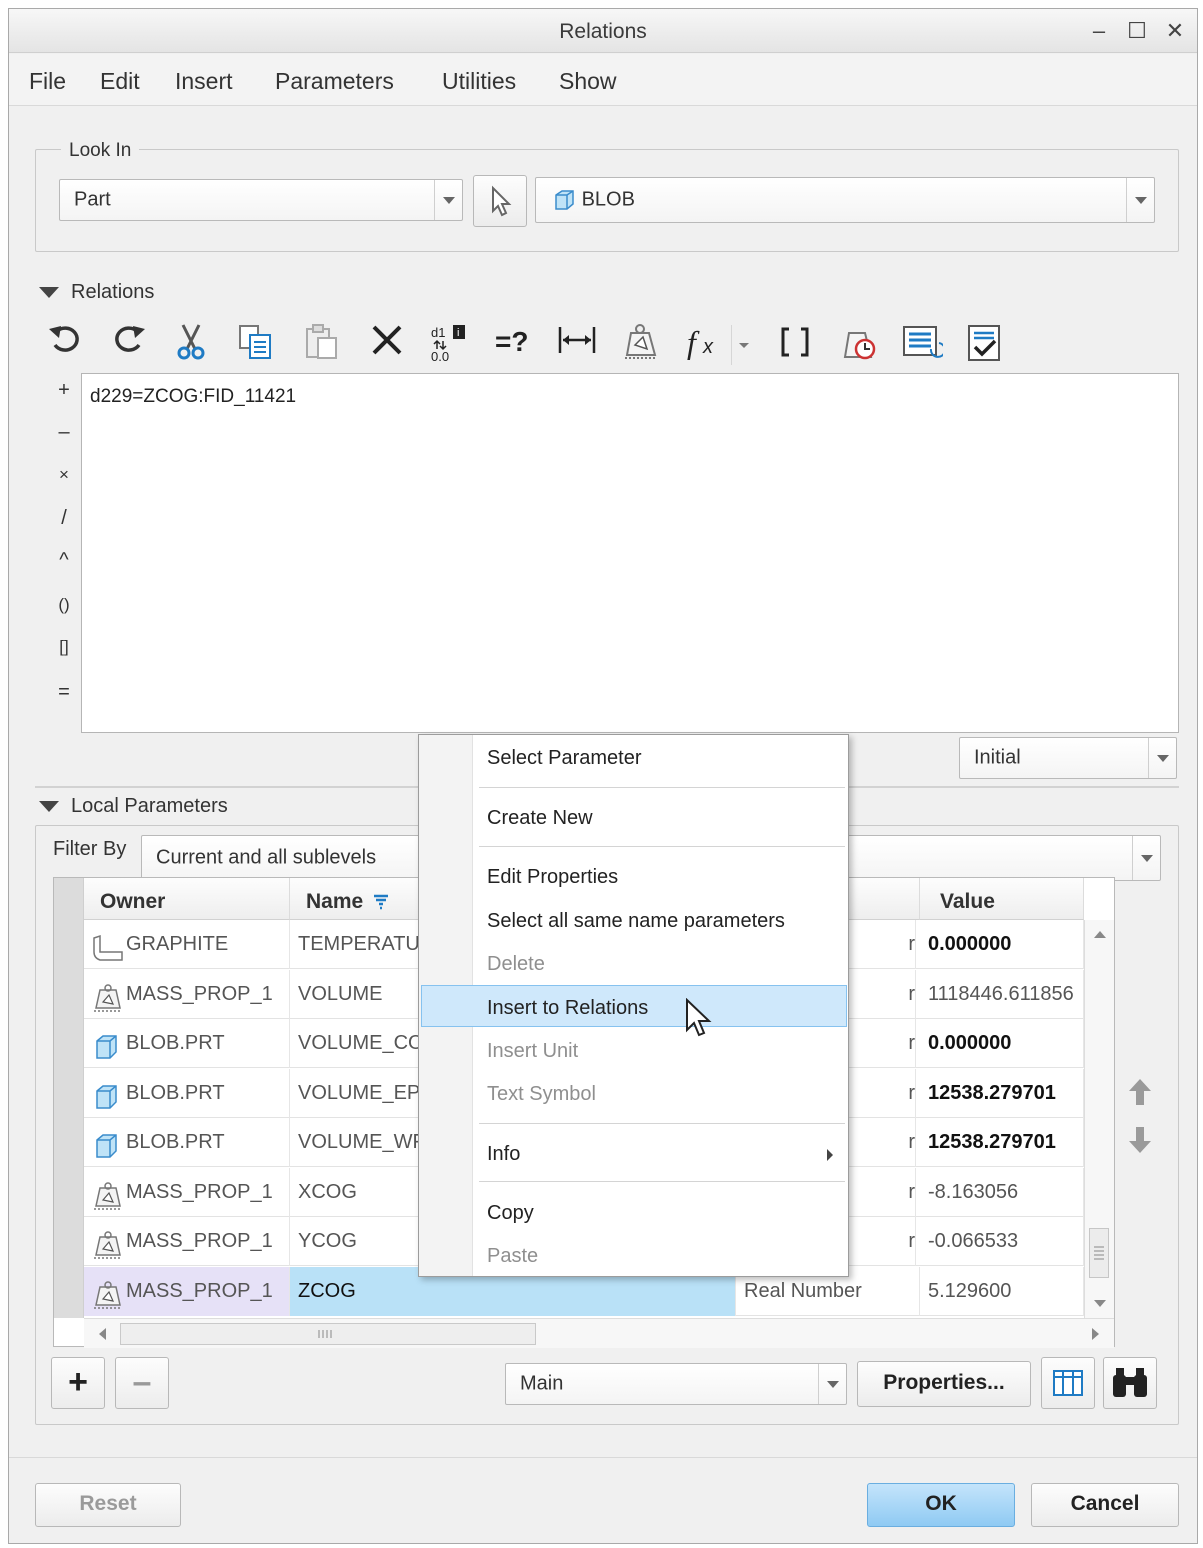 Image resolution: width=1203 pixels, height=1548 pixels. I want to click on redo-icon, so click(129, 344).